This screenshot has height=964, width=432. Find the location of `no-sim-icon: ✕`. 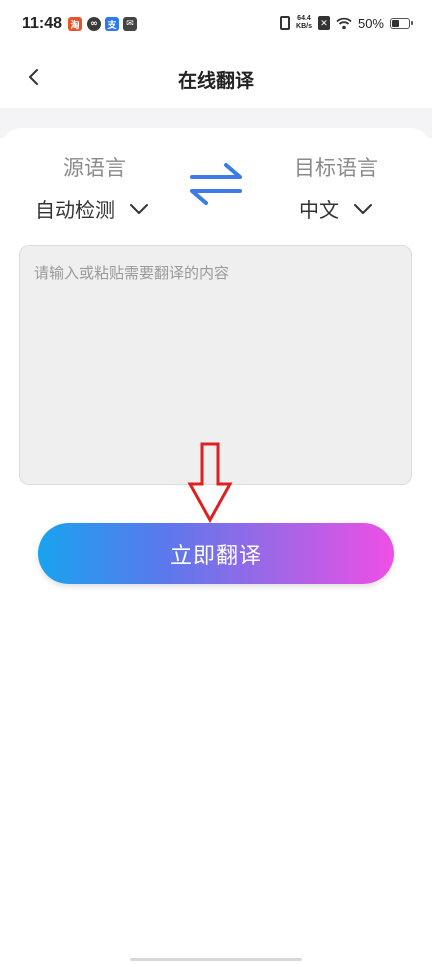

no-sim-icon: ✕ is located at coordinates (323, 23).